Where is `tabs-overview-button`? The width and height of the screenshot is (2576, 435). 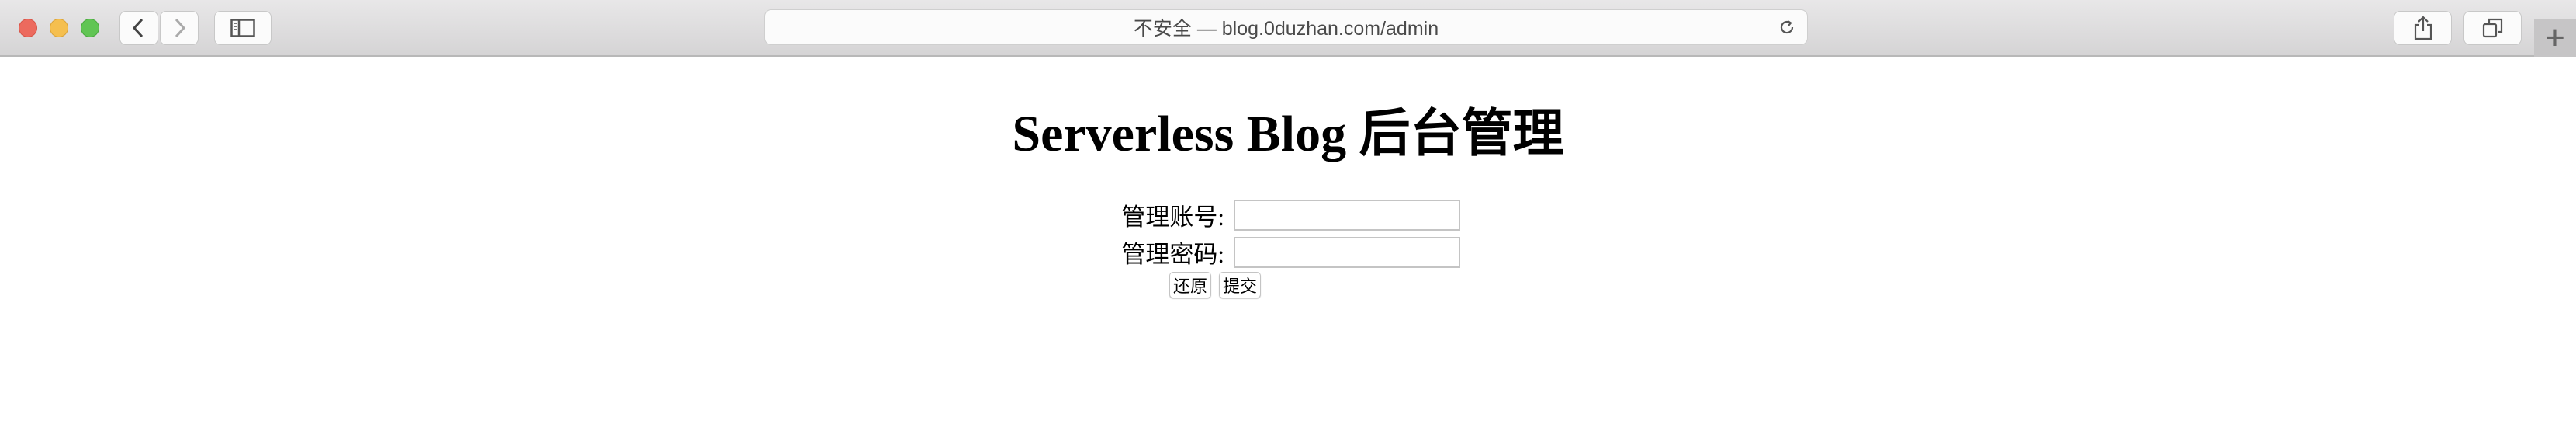
tabs-overview-button is located at coordinates (2492, 28).